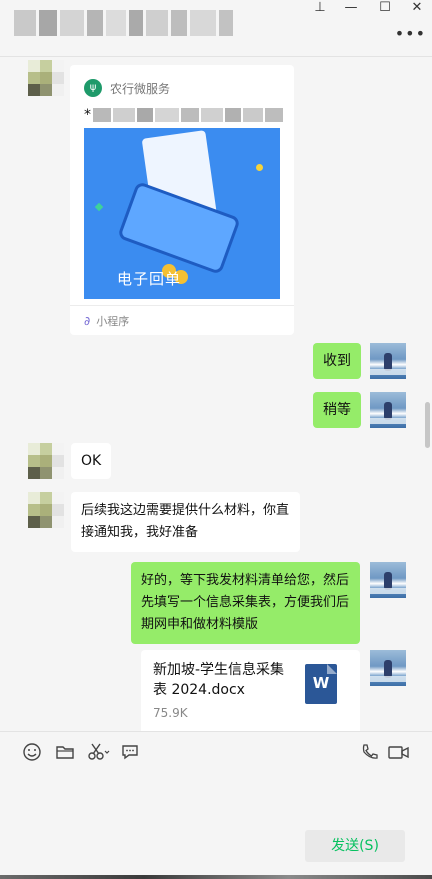 Image resolution: width=432 pixels, height=879 pixels. I want to click on chat-title-blurred, so click(123, 24).